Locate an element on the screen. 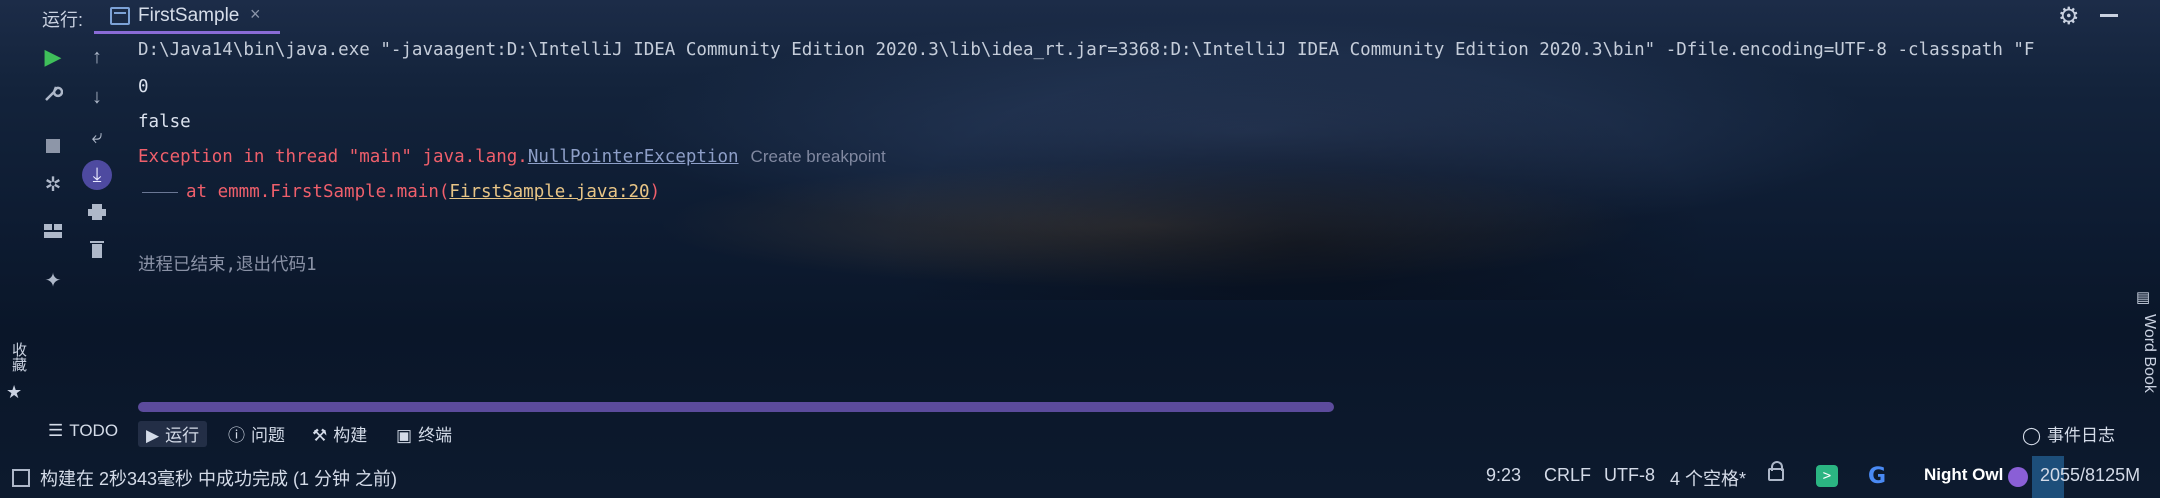 The image size is (2160, 498). tool-todo-label: TODO is located at coordinates (94, 430).